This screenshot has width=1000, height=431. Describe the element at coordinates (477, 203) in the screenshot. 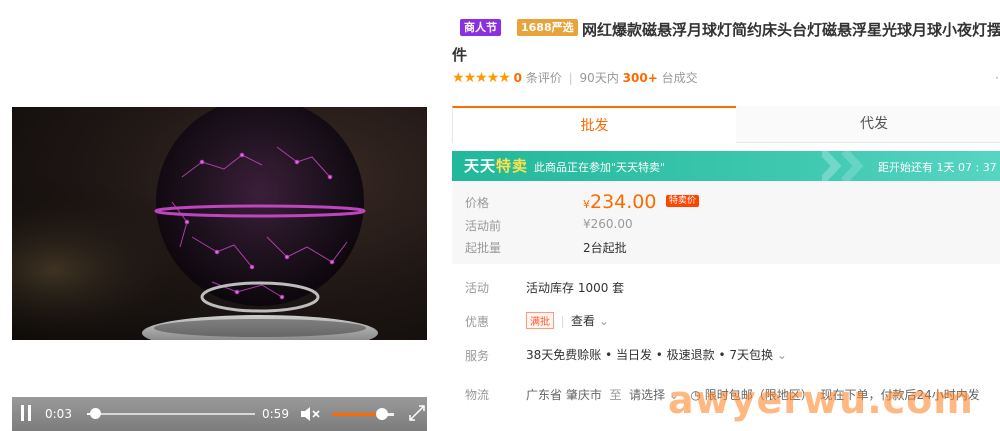

I see `price-label: 价格` at that location.